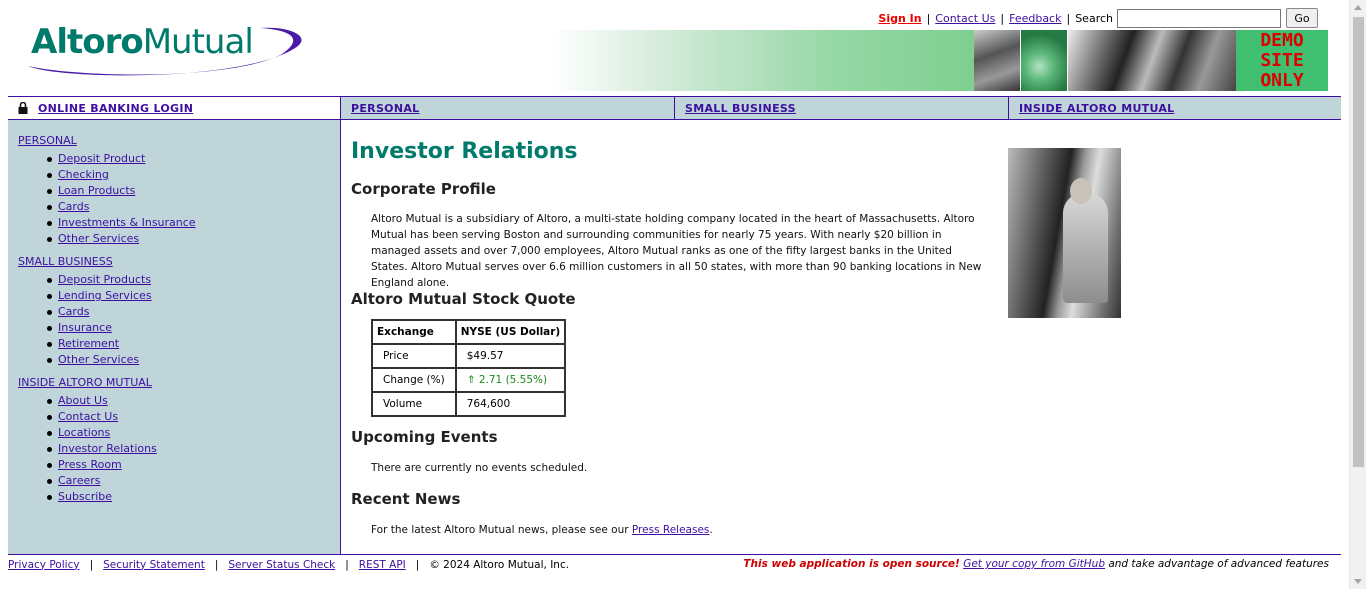 The width and height of the screenshot is (1366, 589). Describe the element at coordinates (96, 190) in the screenshot. I see `sidebar-item-loan-products: Loan Products` at that location.